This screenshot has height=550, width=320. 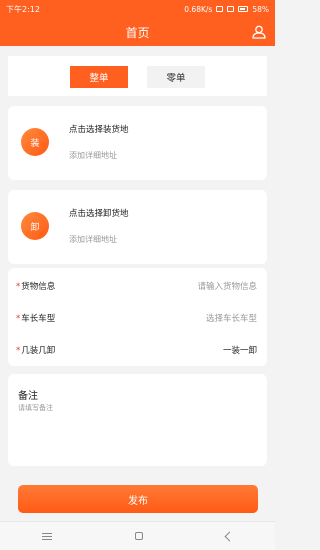 What do you see at coordinates (240, 350) in the screenshot?
I see `load-unload-count-select: 一装一卸` at bounding box center [240, 350].